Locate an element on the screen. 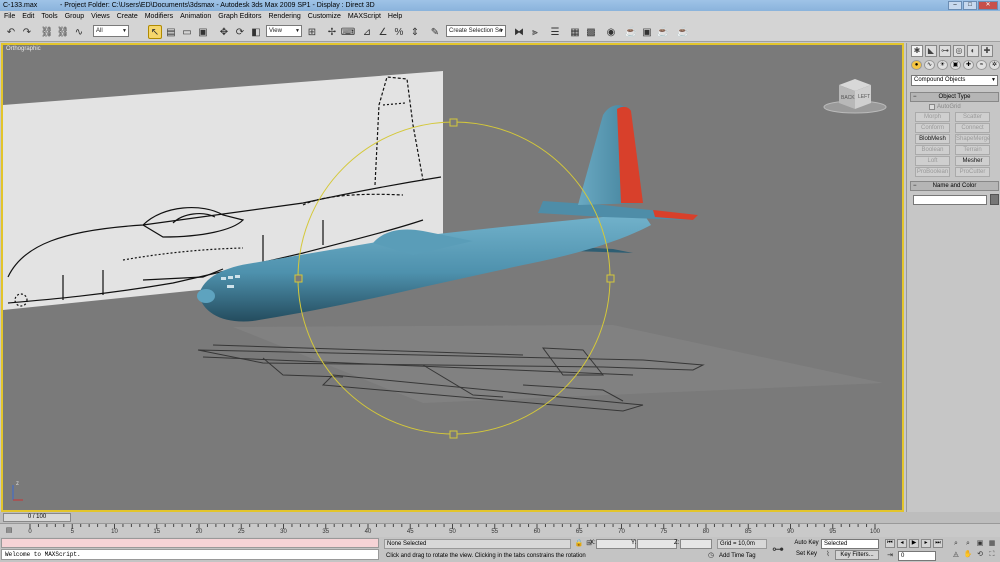 The image size is (1000, 562). menu-help: Help is located at coordinates (395, 16).